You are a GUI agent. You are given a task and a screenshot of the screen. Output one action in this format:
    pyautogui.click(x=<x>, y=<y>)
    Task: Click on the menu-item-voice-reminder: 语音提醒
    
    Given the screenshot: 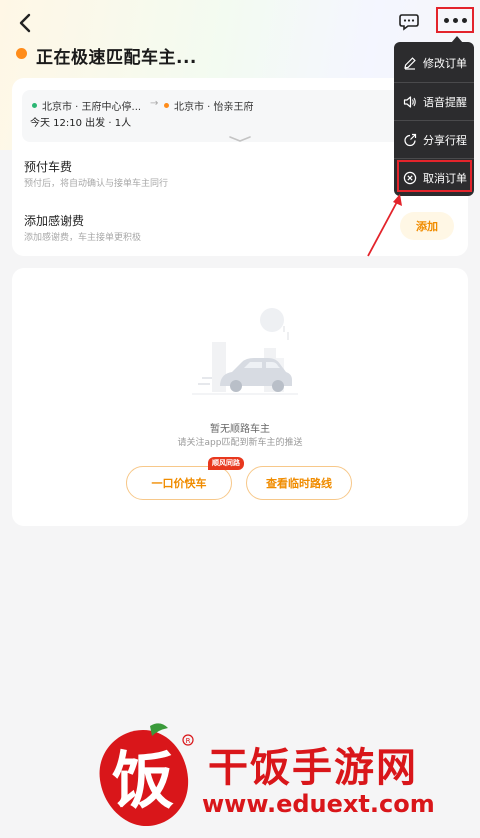 What is the action you would take?
    pyautogui.click(x=434, y=101)
    